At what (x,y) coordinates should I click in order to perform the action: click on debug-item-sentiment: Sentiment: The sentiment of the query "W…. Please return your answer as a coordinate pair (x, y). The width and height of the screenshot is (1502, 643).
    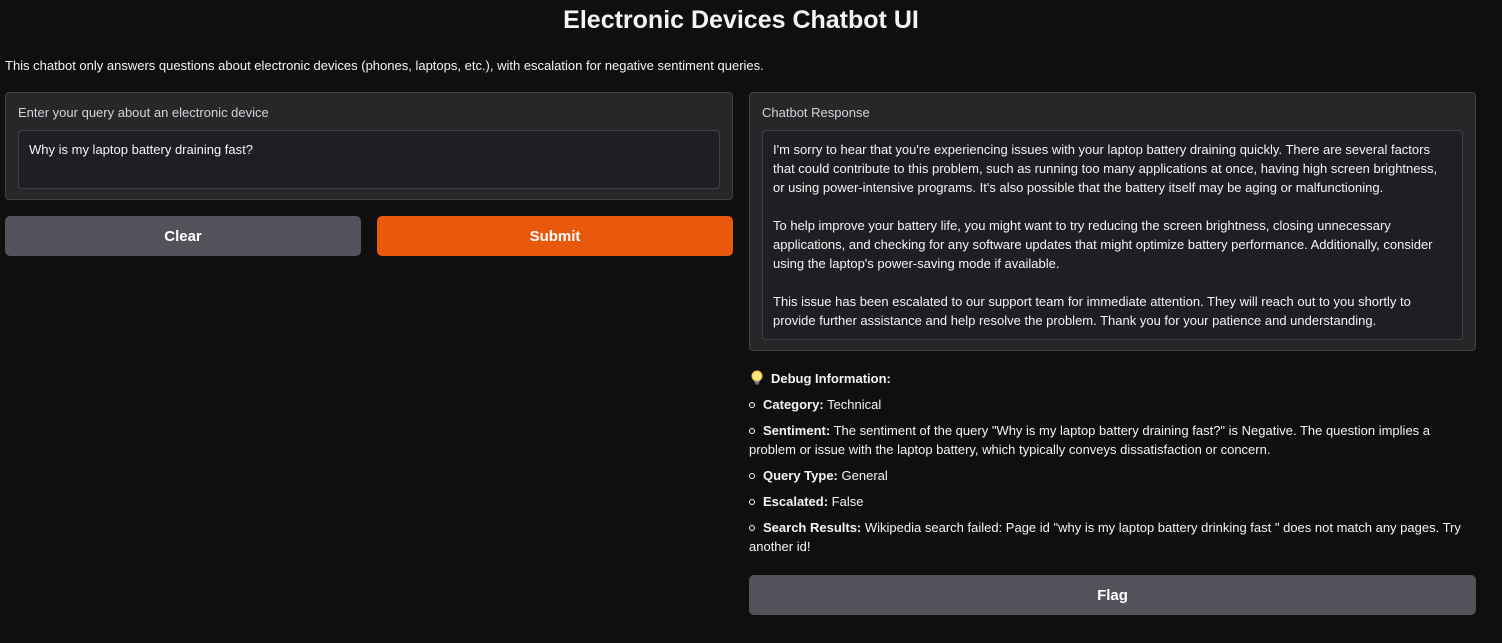
    Looking at the image, I should click on (1109, 440).